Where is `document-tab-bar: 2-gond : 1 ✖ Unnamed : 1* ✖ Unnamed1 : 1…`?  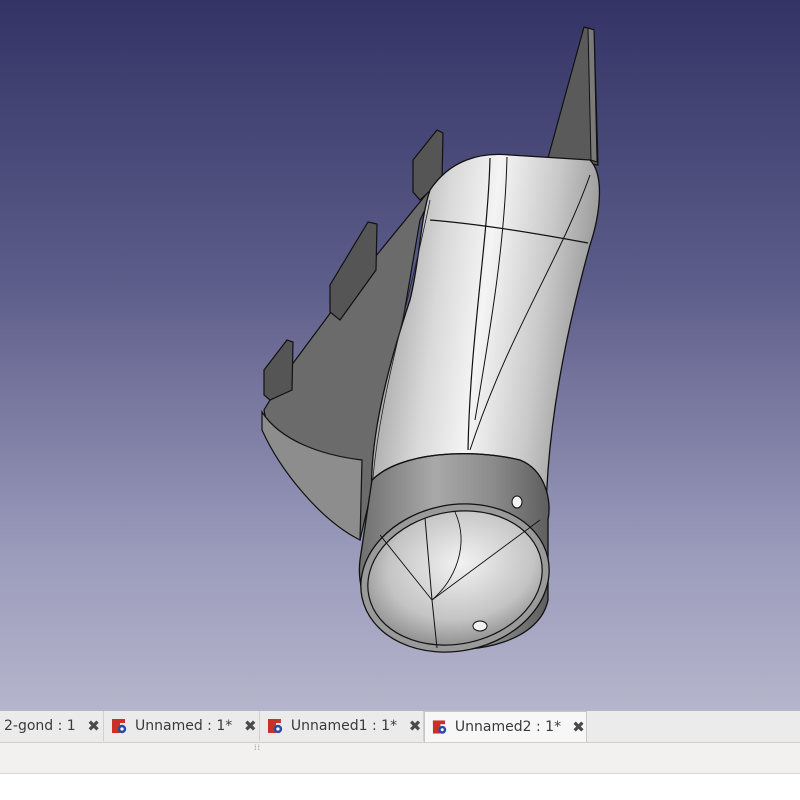 document-tab-bar: 2-gond : 1 ✖ Unnamed : 1* ✖ Unnamed1 : 1… is located at coordinates (400, 727).